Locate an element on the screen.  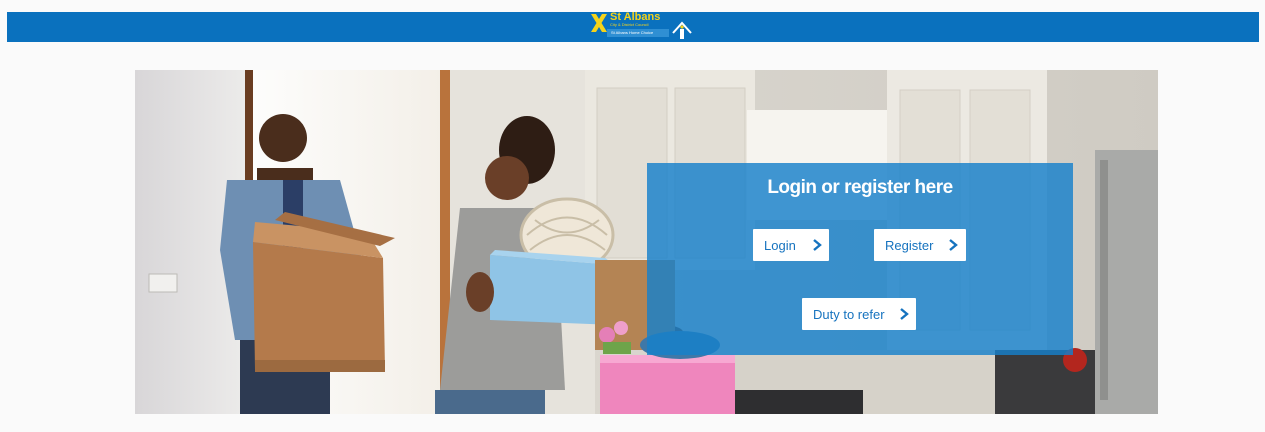
login-button: Login is located at coordinates (791, 245).